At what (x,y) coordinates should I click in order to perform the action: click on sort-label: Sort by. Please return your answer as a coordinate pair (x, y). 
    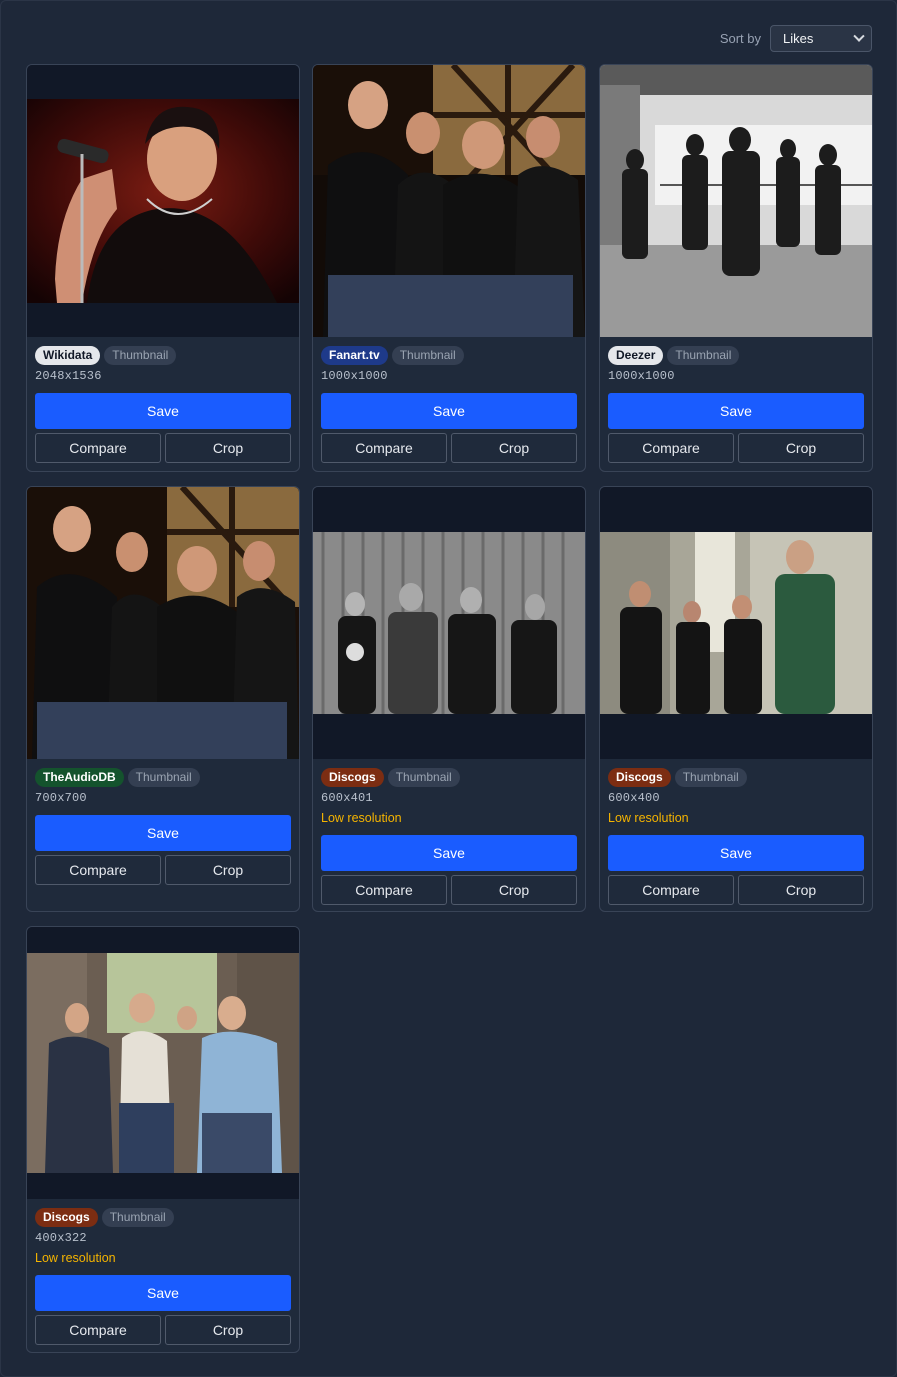
    Looking at the image, I should click on (740, 38).